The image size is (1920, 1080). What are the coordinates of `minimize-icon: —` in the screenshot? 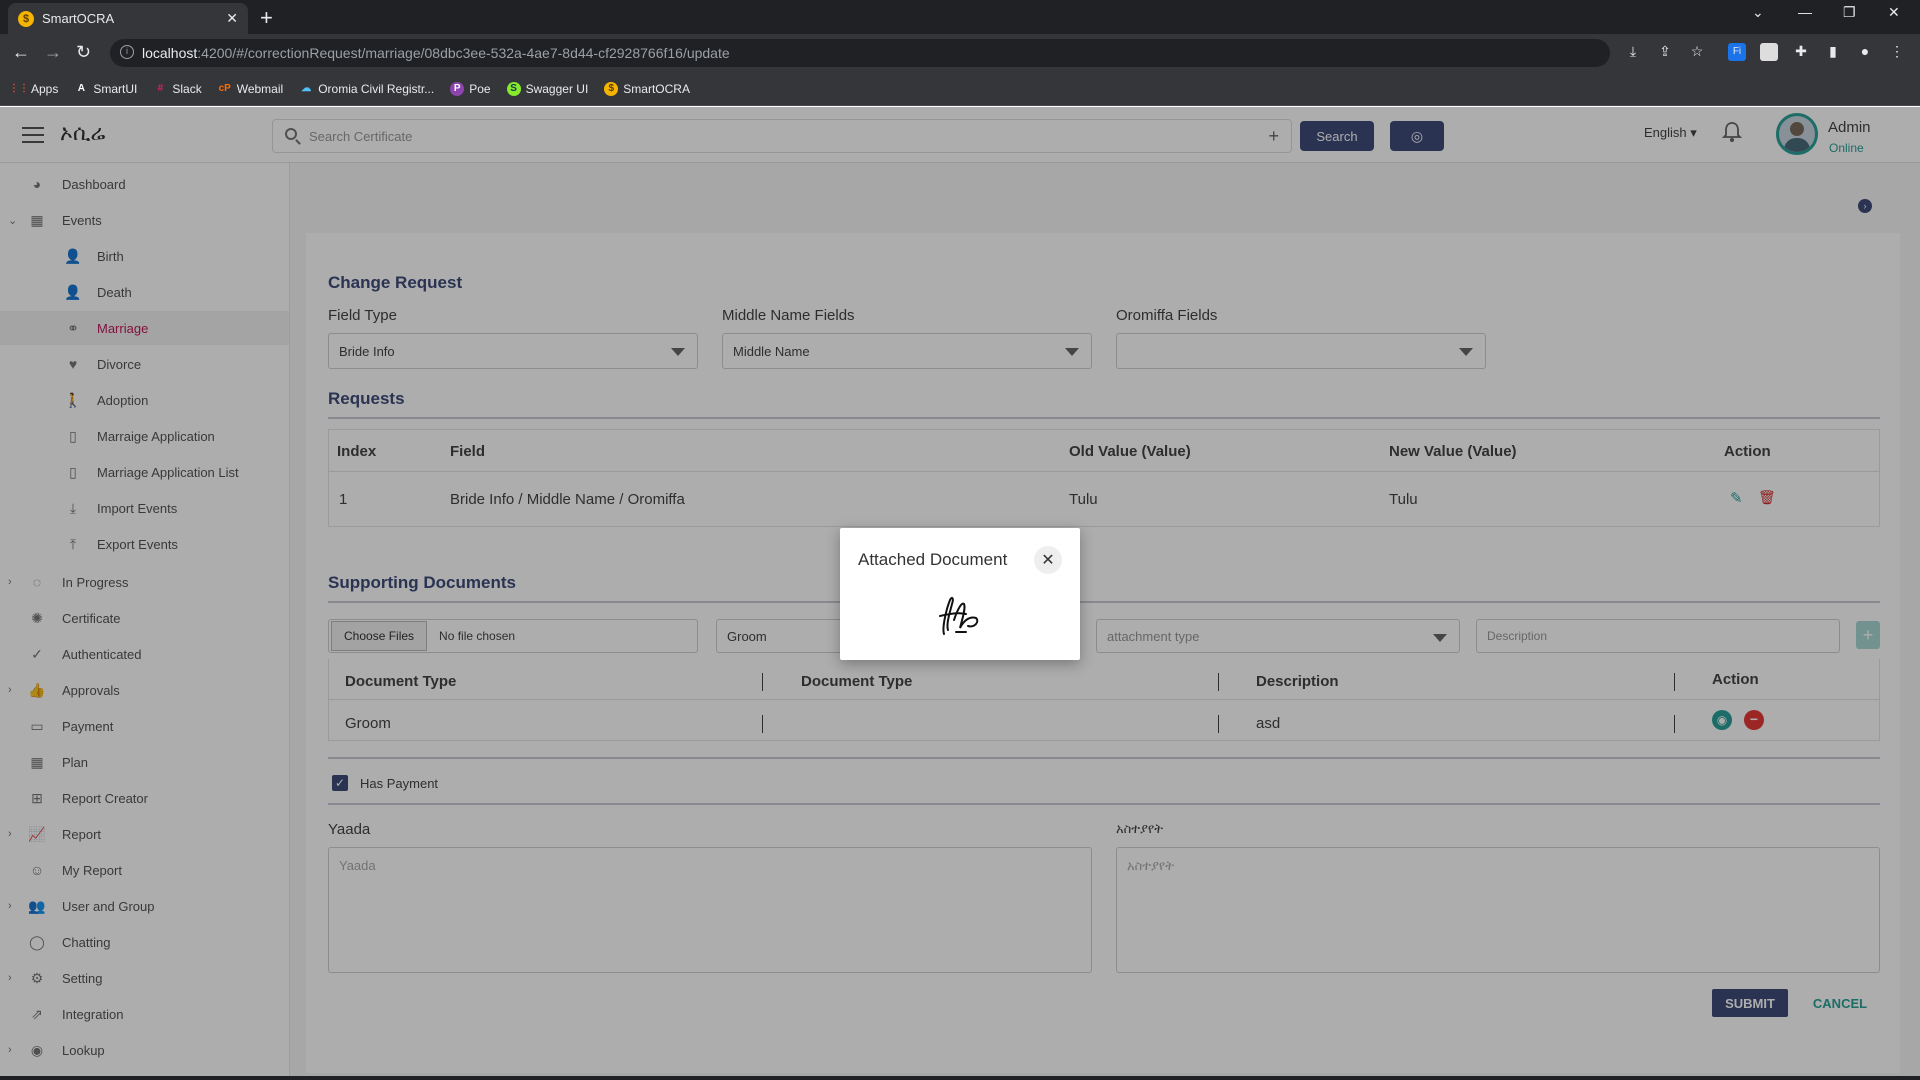 It's located at (1805, 12).